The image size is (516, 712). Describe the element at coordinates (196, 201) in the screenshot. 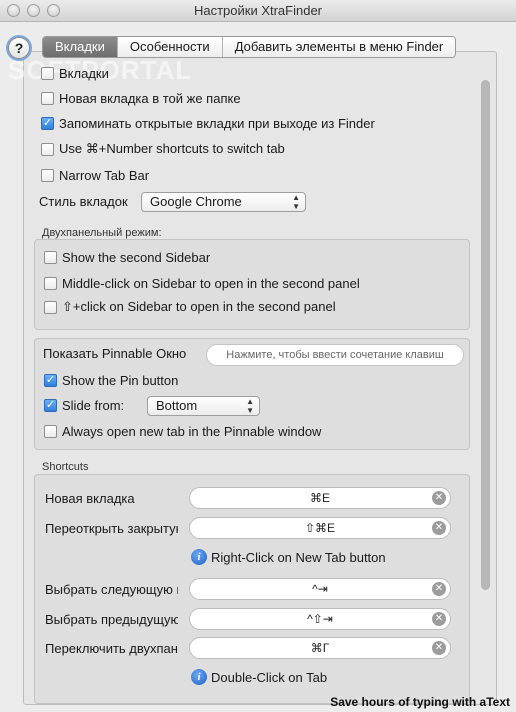

I see `tab-style-value: Google Chrome` at that location.